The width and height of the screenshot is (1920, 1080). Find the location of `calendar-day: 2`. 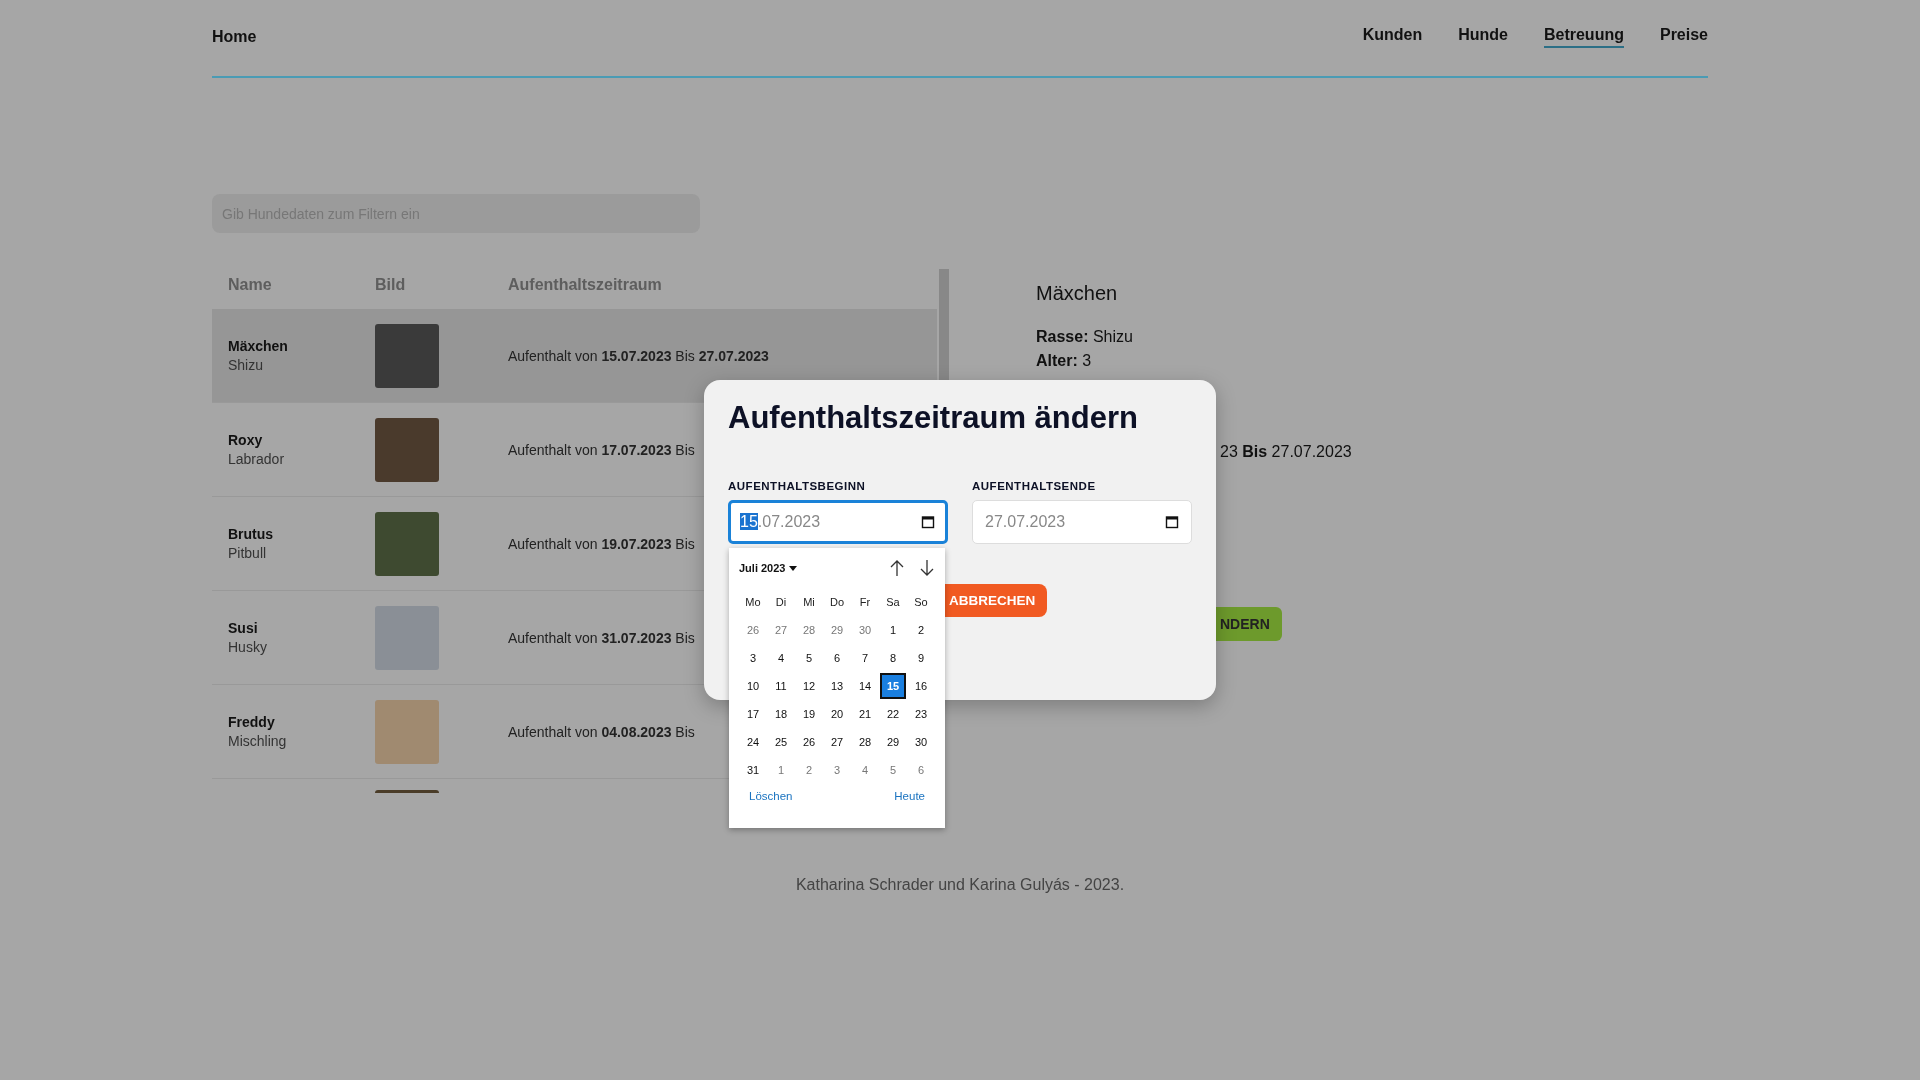

calendar-day: 2 is located at coordinates (921, 630).